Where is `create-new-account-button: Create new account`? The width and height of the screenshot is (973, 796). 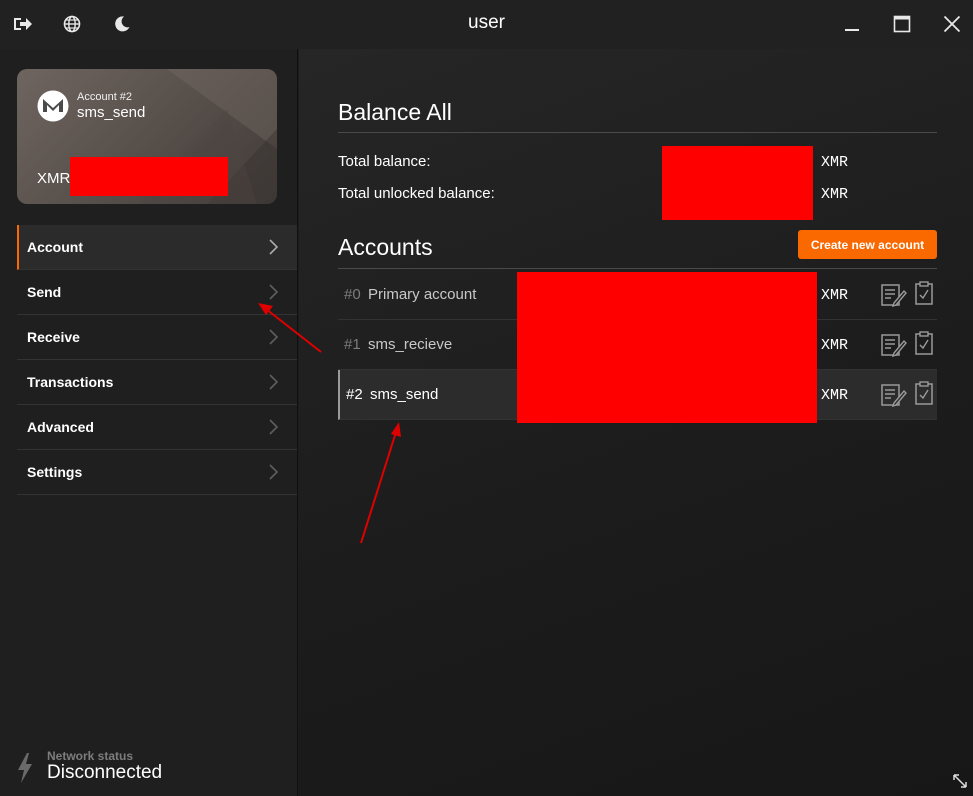
create-new-account-button: Create new account is located at coordinates (867, 244).